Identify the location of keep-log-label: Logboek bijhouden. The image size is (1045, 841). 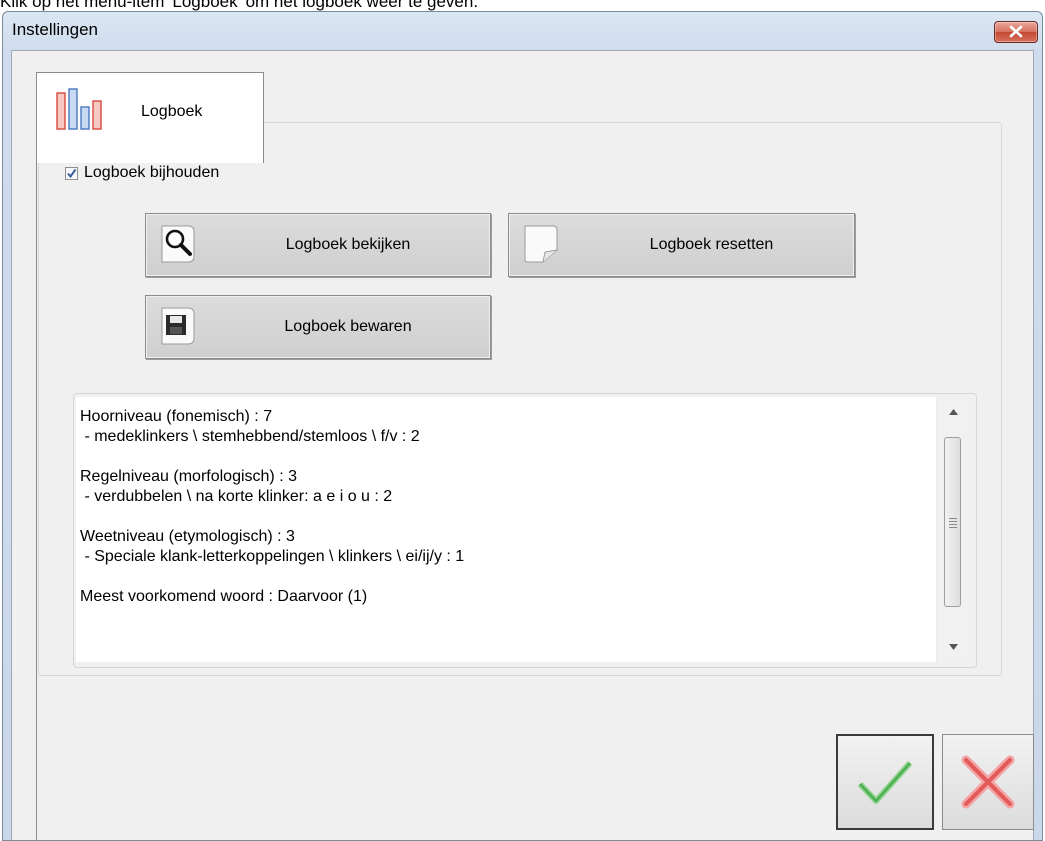
(152, 172).